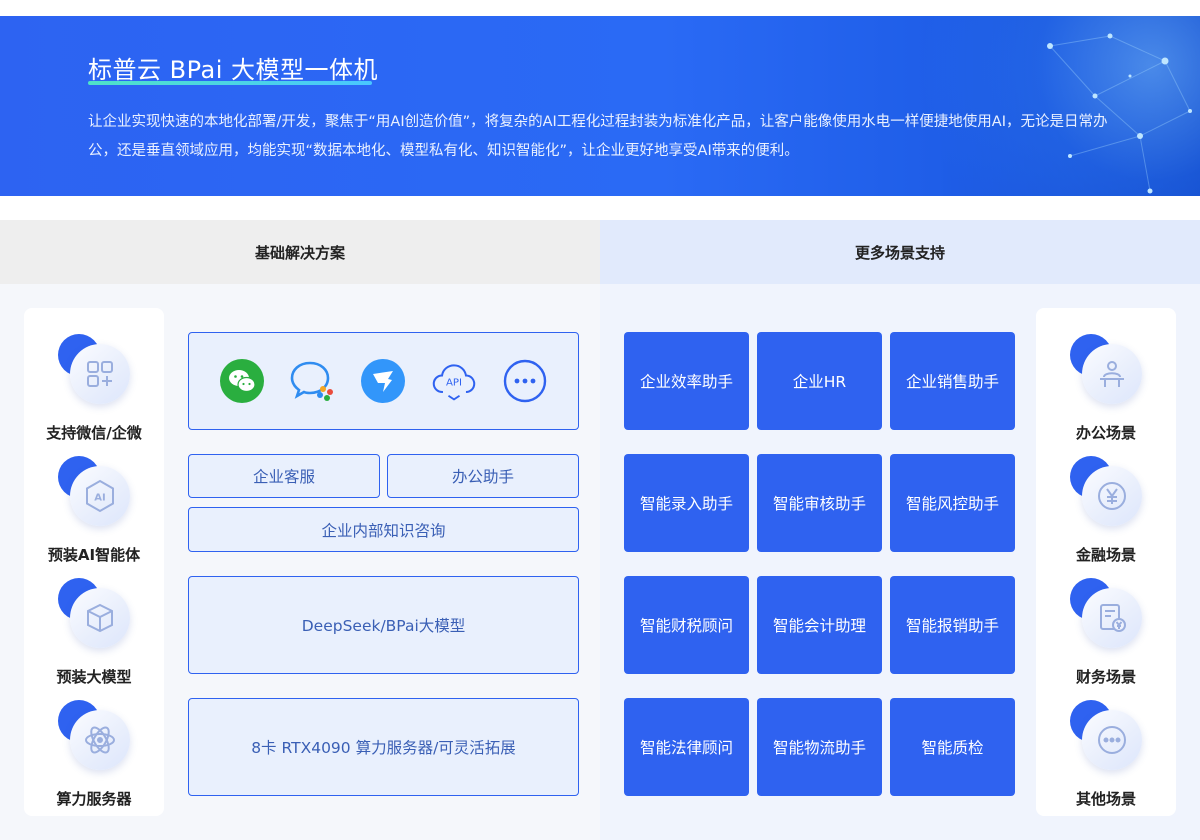  I want to click on feature-wechat-support: 支持微信/企微, so click(94, 382).